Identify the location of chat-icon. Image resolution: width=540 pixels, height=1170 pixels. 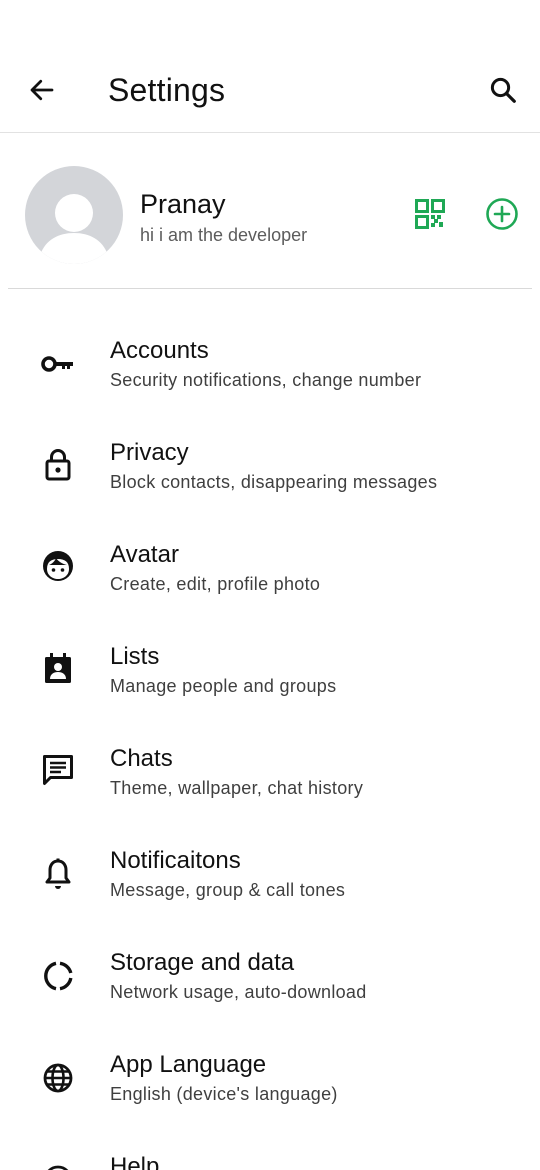
(58, 770).